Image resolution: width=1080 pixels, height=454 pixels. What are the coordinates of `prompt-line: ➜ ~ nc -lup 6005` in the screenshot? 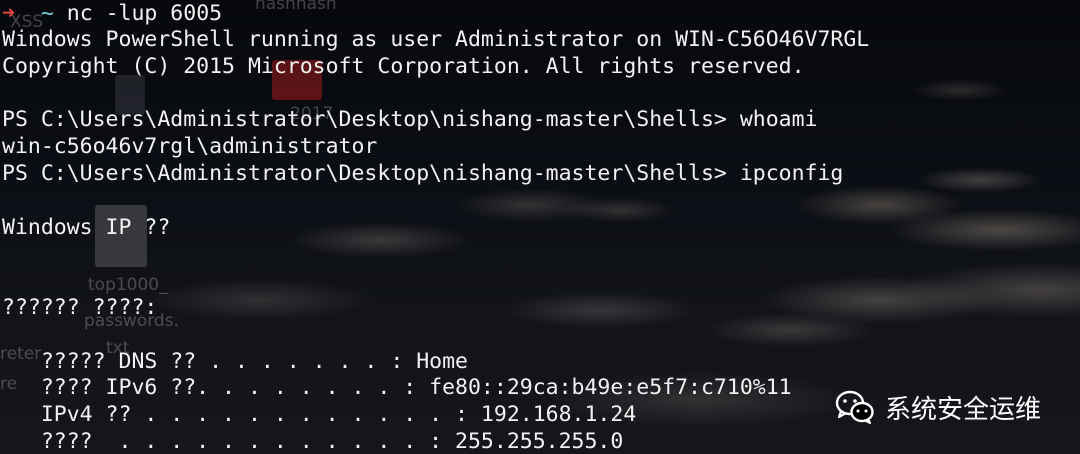 It's located at (112, 14).